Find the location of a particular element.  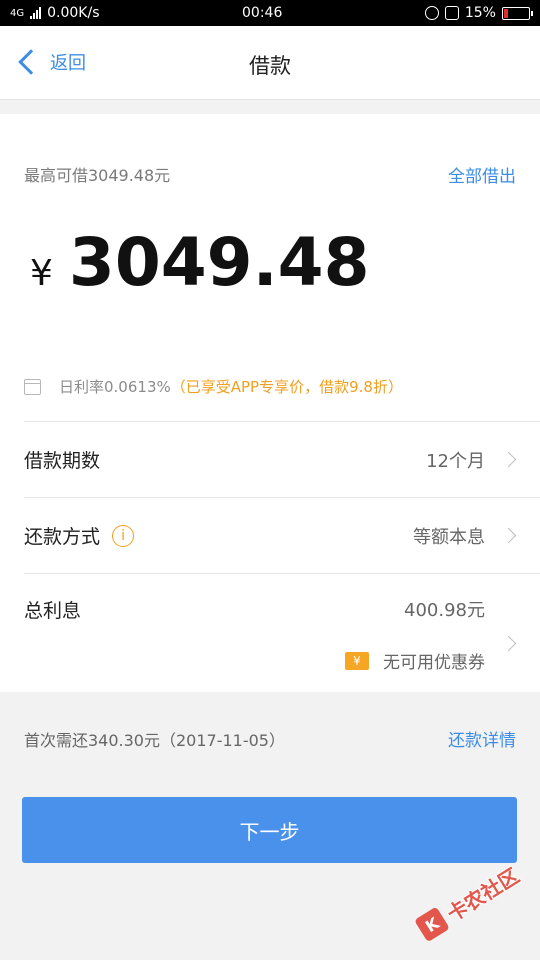

loan-term-row: 借款期数 12个月 is located at coordinates (282, 459).